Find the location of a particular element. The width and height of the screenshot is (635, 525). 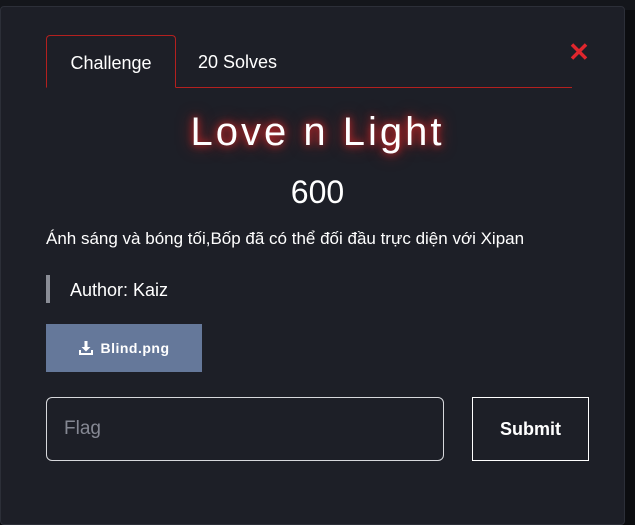

challenge-author: Author: Kaiz is located at coordinates (107, 289).